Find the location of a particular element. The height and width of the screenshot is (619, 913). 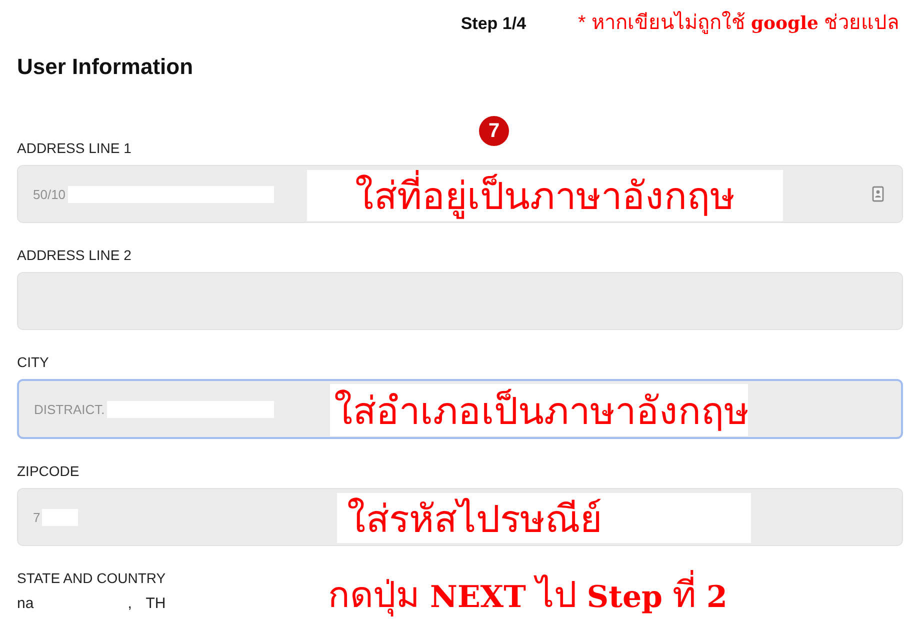

field-label: ZIPCODE is located at coordinates (48, 471).